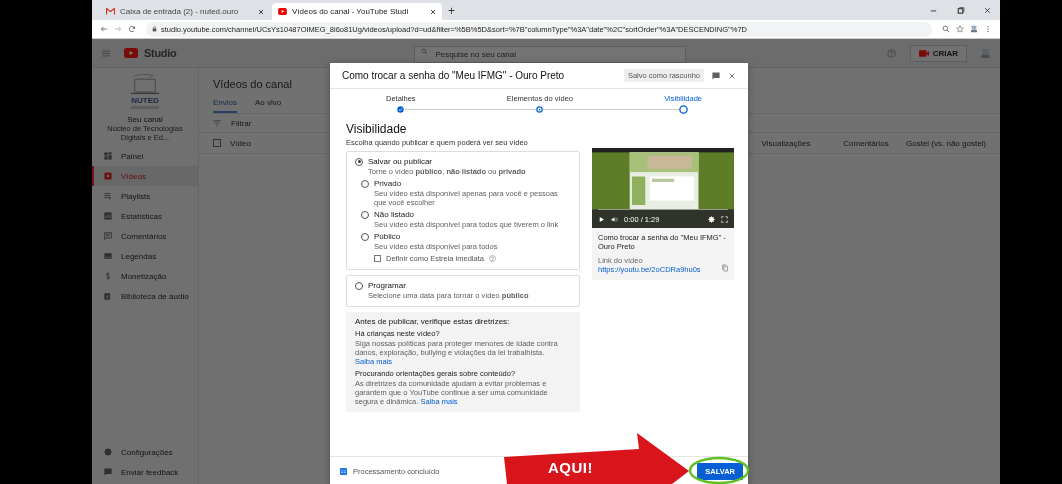  Describe the element at coordinates (960, 29) in the screenshot. I see `star-icon` at that location.